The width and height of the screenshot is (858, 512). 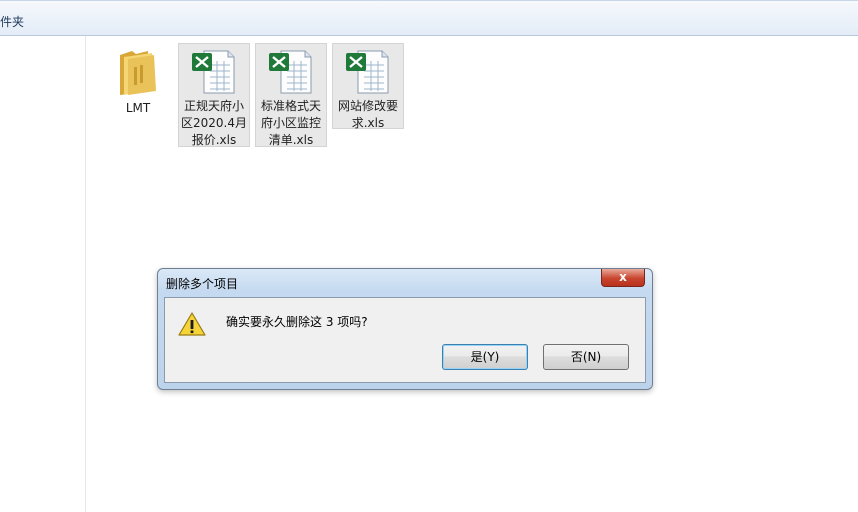 I want to click on no-button: 否(N), so click(x=586, y=357).